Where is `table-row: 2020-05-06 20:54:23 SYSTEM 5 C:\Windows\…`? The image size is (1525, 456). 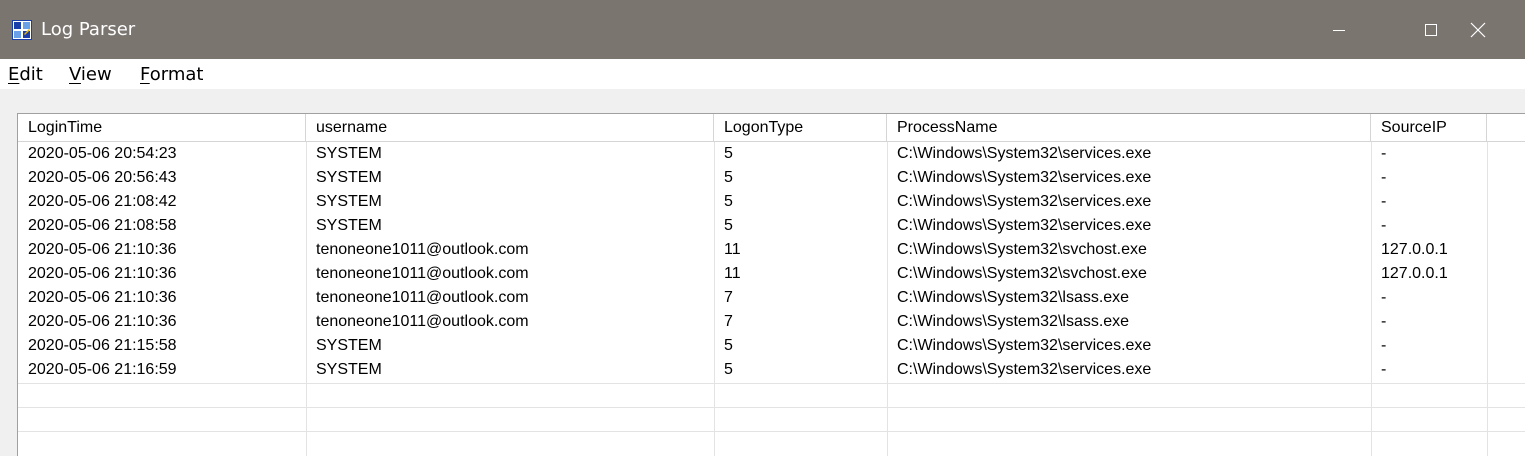
table-row: 2020-05-06 20:54:23 SYSTEM 5 C:\Windows\… is located at coordinates (771, 154).